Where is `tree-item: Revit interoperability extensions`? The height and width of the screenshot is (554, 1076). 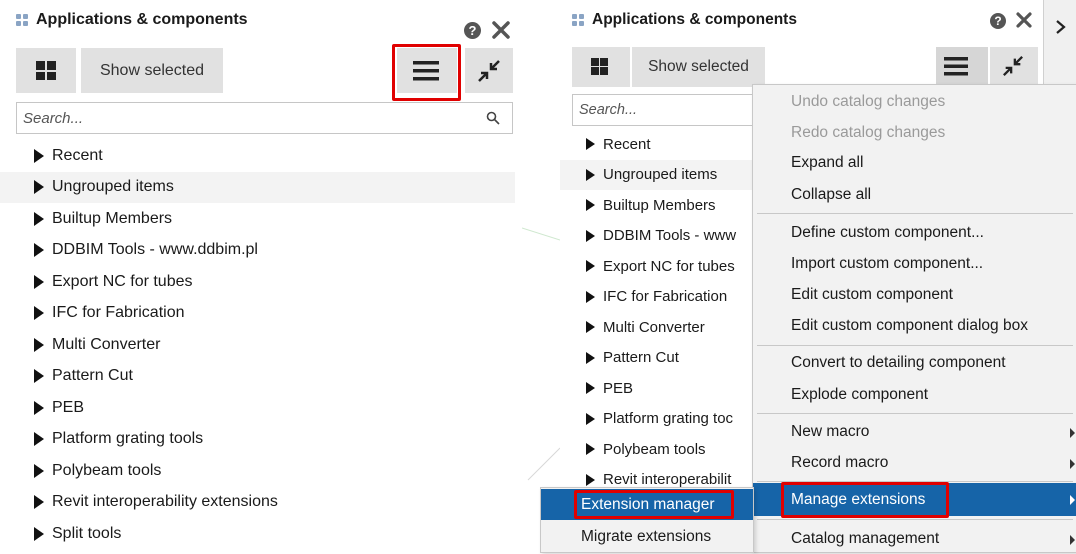
tree-item: Revit interoperability extensions is located at coordinates (257, 503).